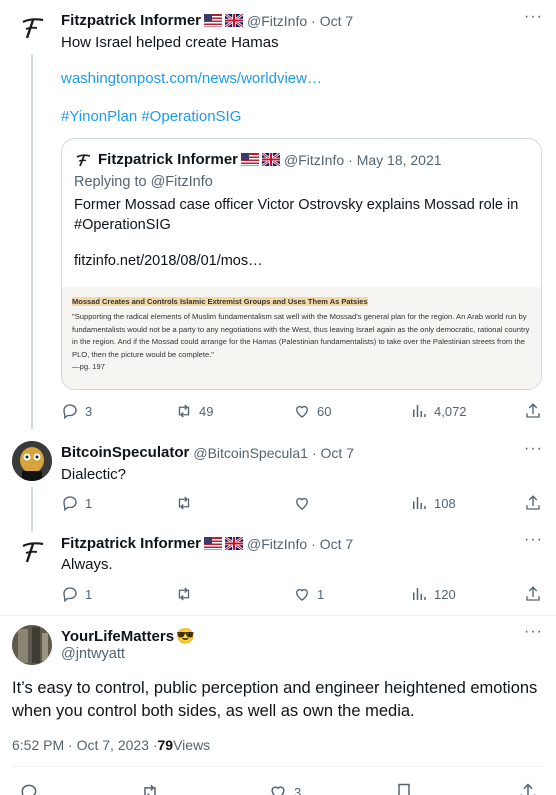 This screenshot has height=795, width=556. What do you see at coordinates (404, 789) in the screenshot?
I see `bookmark-icon` at bounding box center [404, 789].